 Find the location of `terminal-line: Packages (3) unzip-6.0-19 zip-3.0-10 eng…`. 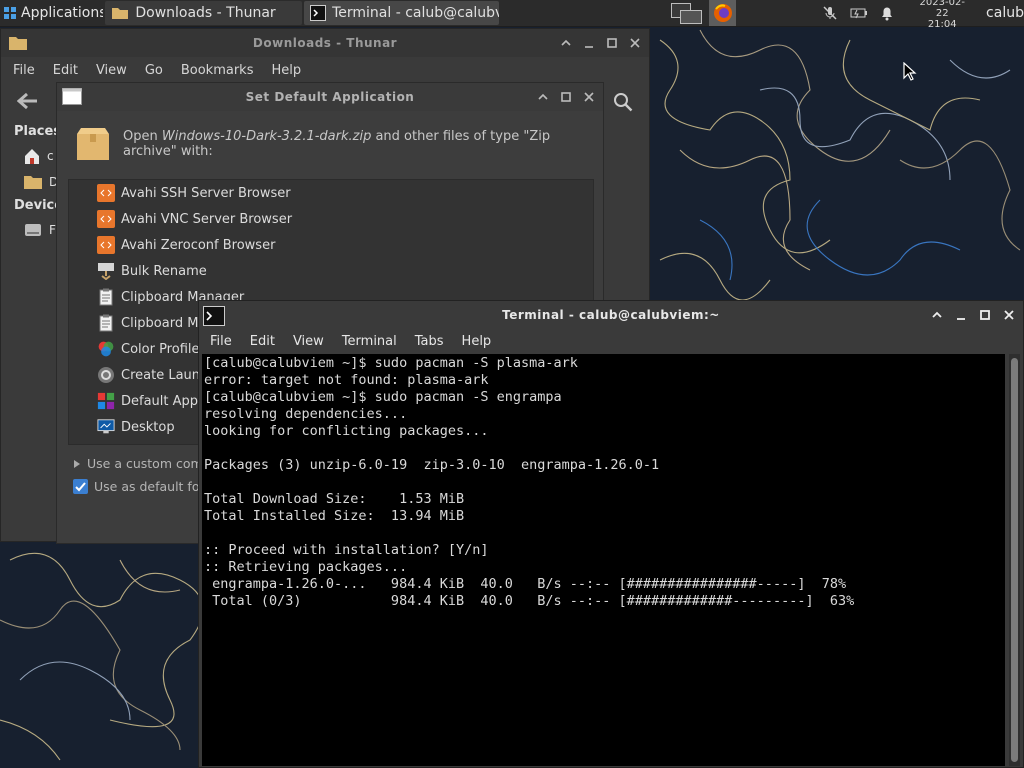

terminal-line: Packages (3) unzip-6.0-19 zip-3.0-10 eng… is located at coordinates (432, 465).